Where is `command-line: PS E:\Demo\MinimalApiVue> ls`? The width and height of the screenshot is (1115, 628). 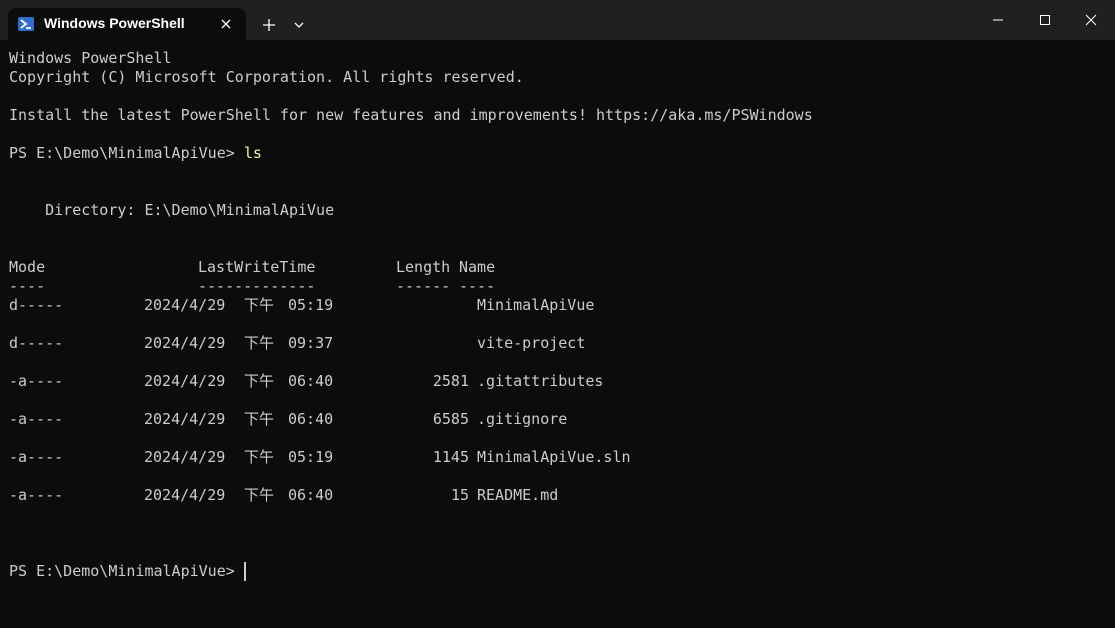
command-line: PS E:\Demo\MinimalApiVue> ls is located at coordinates (559, 153).